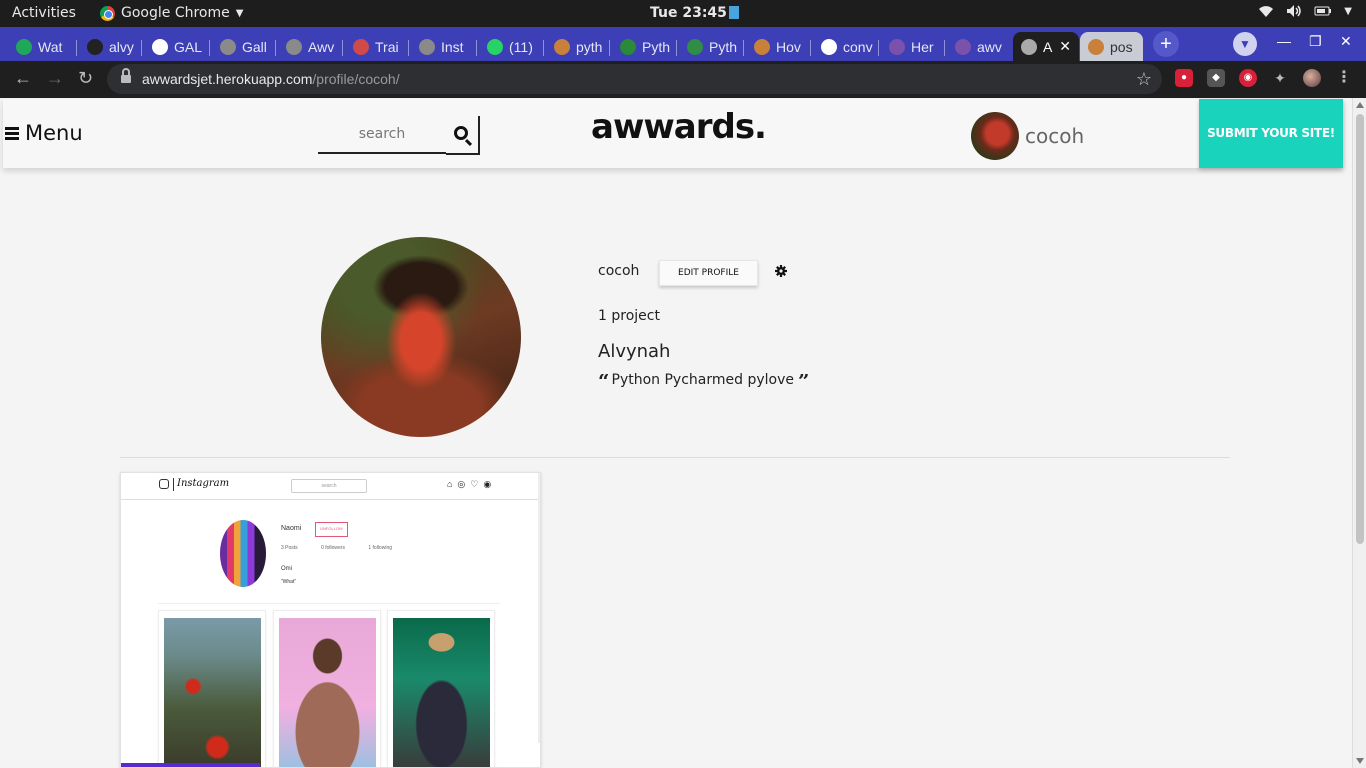  Describe the element at coordinates (333, 548) in the screenshot. I see `preview-stat: 0 followers` at that location.